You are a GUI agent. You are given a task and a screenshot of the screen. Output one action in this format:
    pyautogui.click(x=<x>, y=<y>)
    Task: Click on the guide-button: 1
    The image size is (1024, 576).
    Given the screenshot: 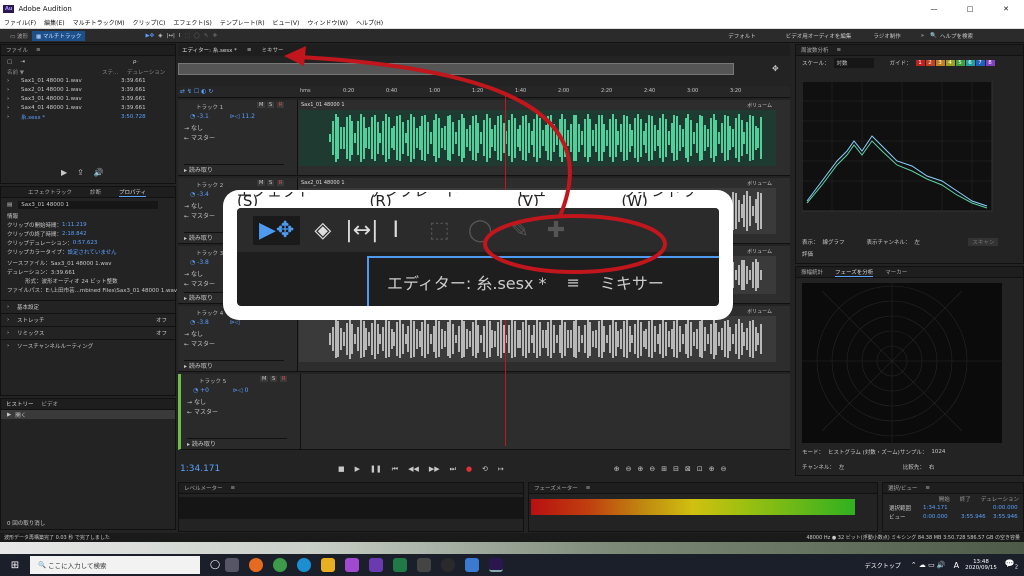 What is the action you would take?
    pyautogui.click(x=920, y=62)
    